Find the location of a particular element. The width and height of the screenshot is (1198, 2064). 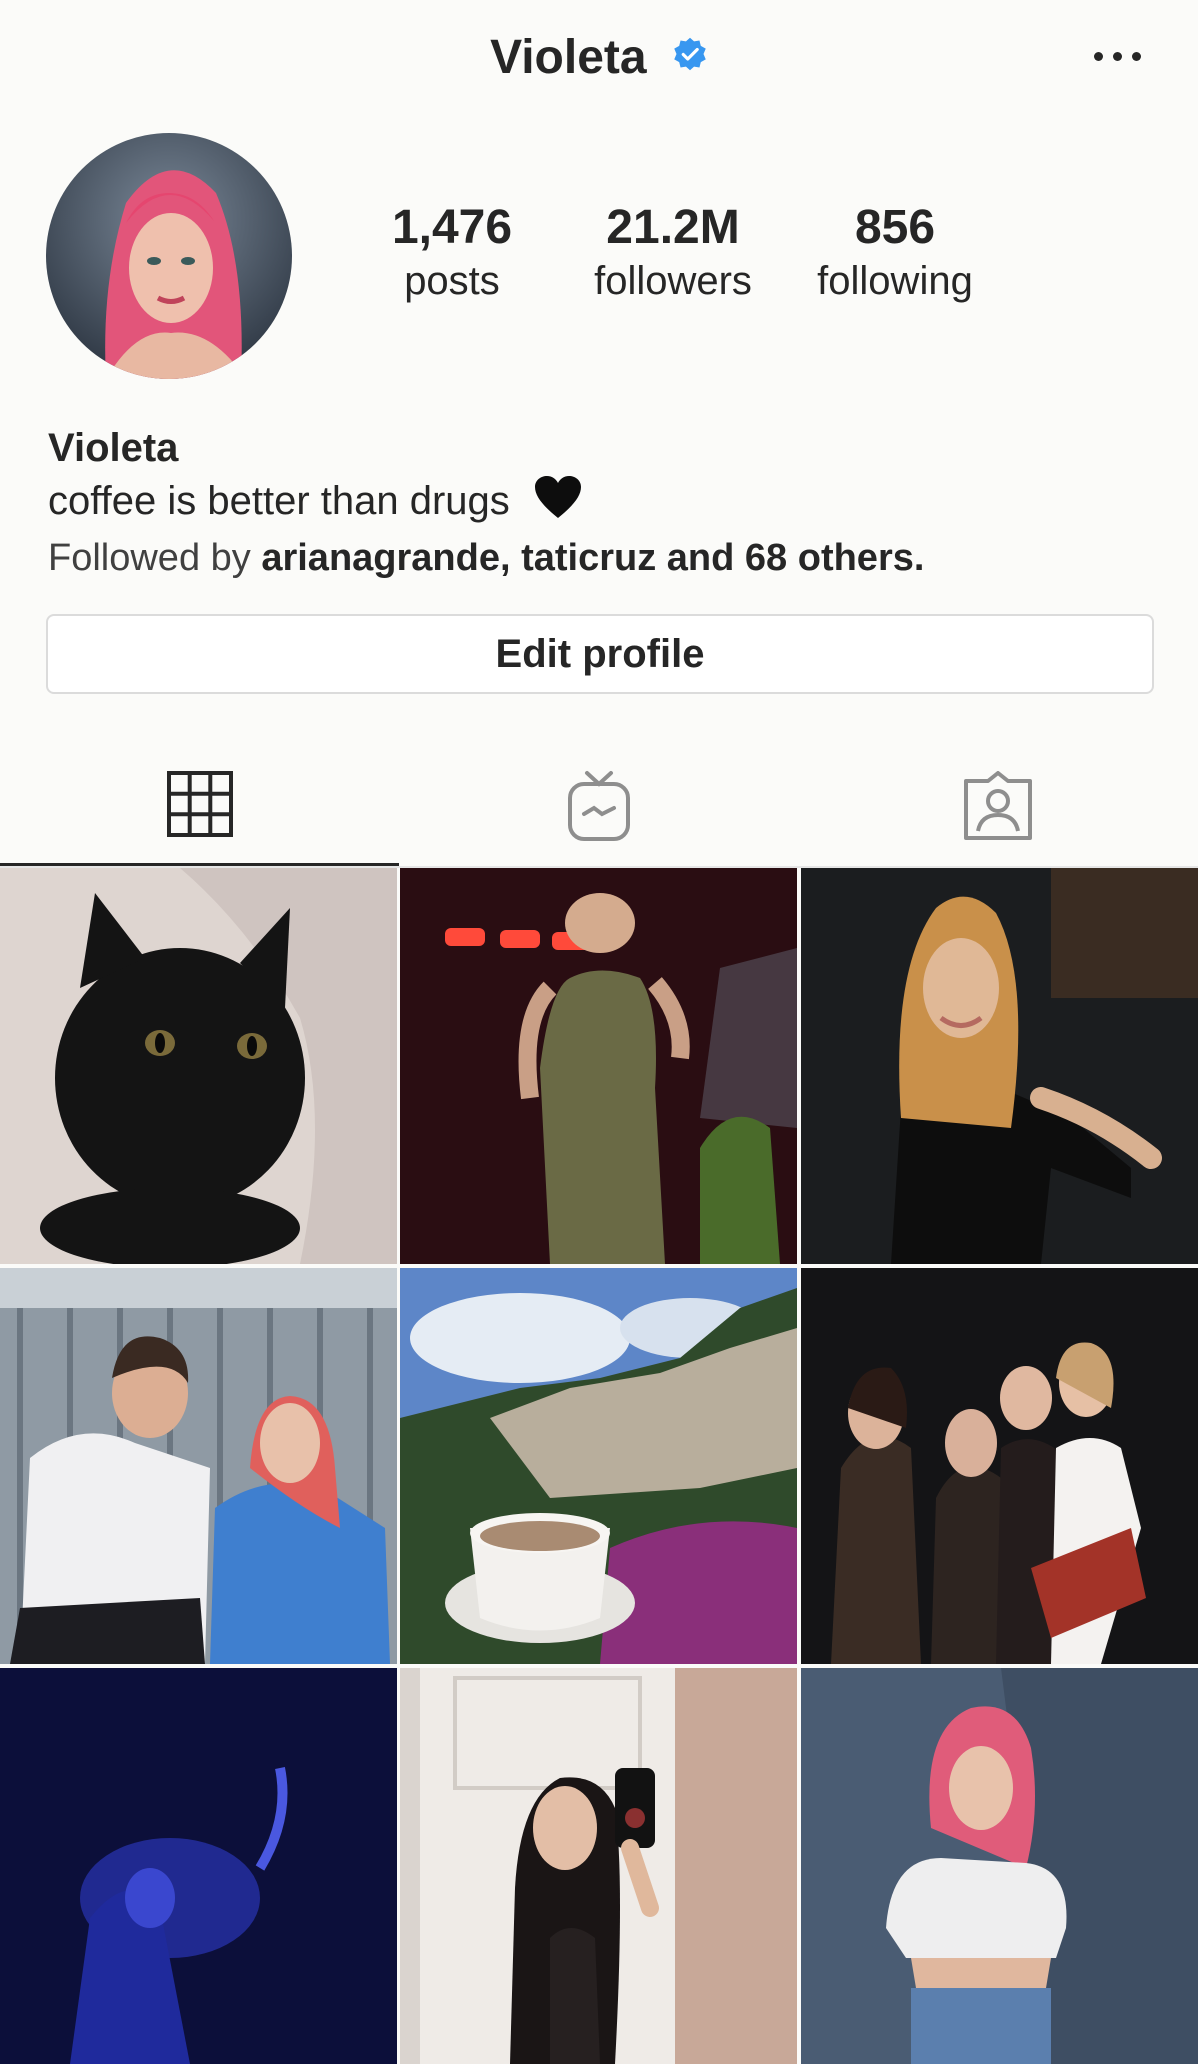

more-options-icon is located at coordinates (1118, 56).